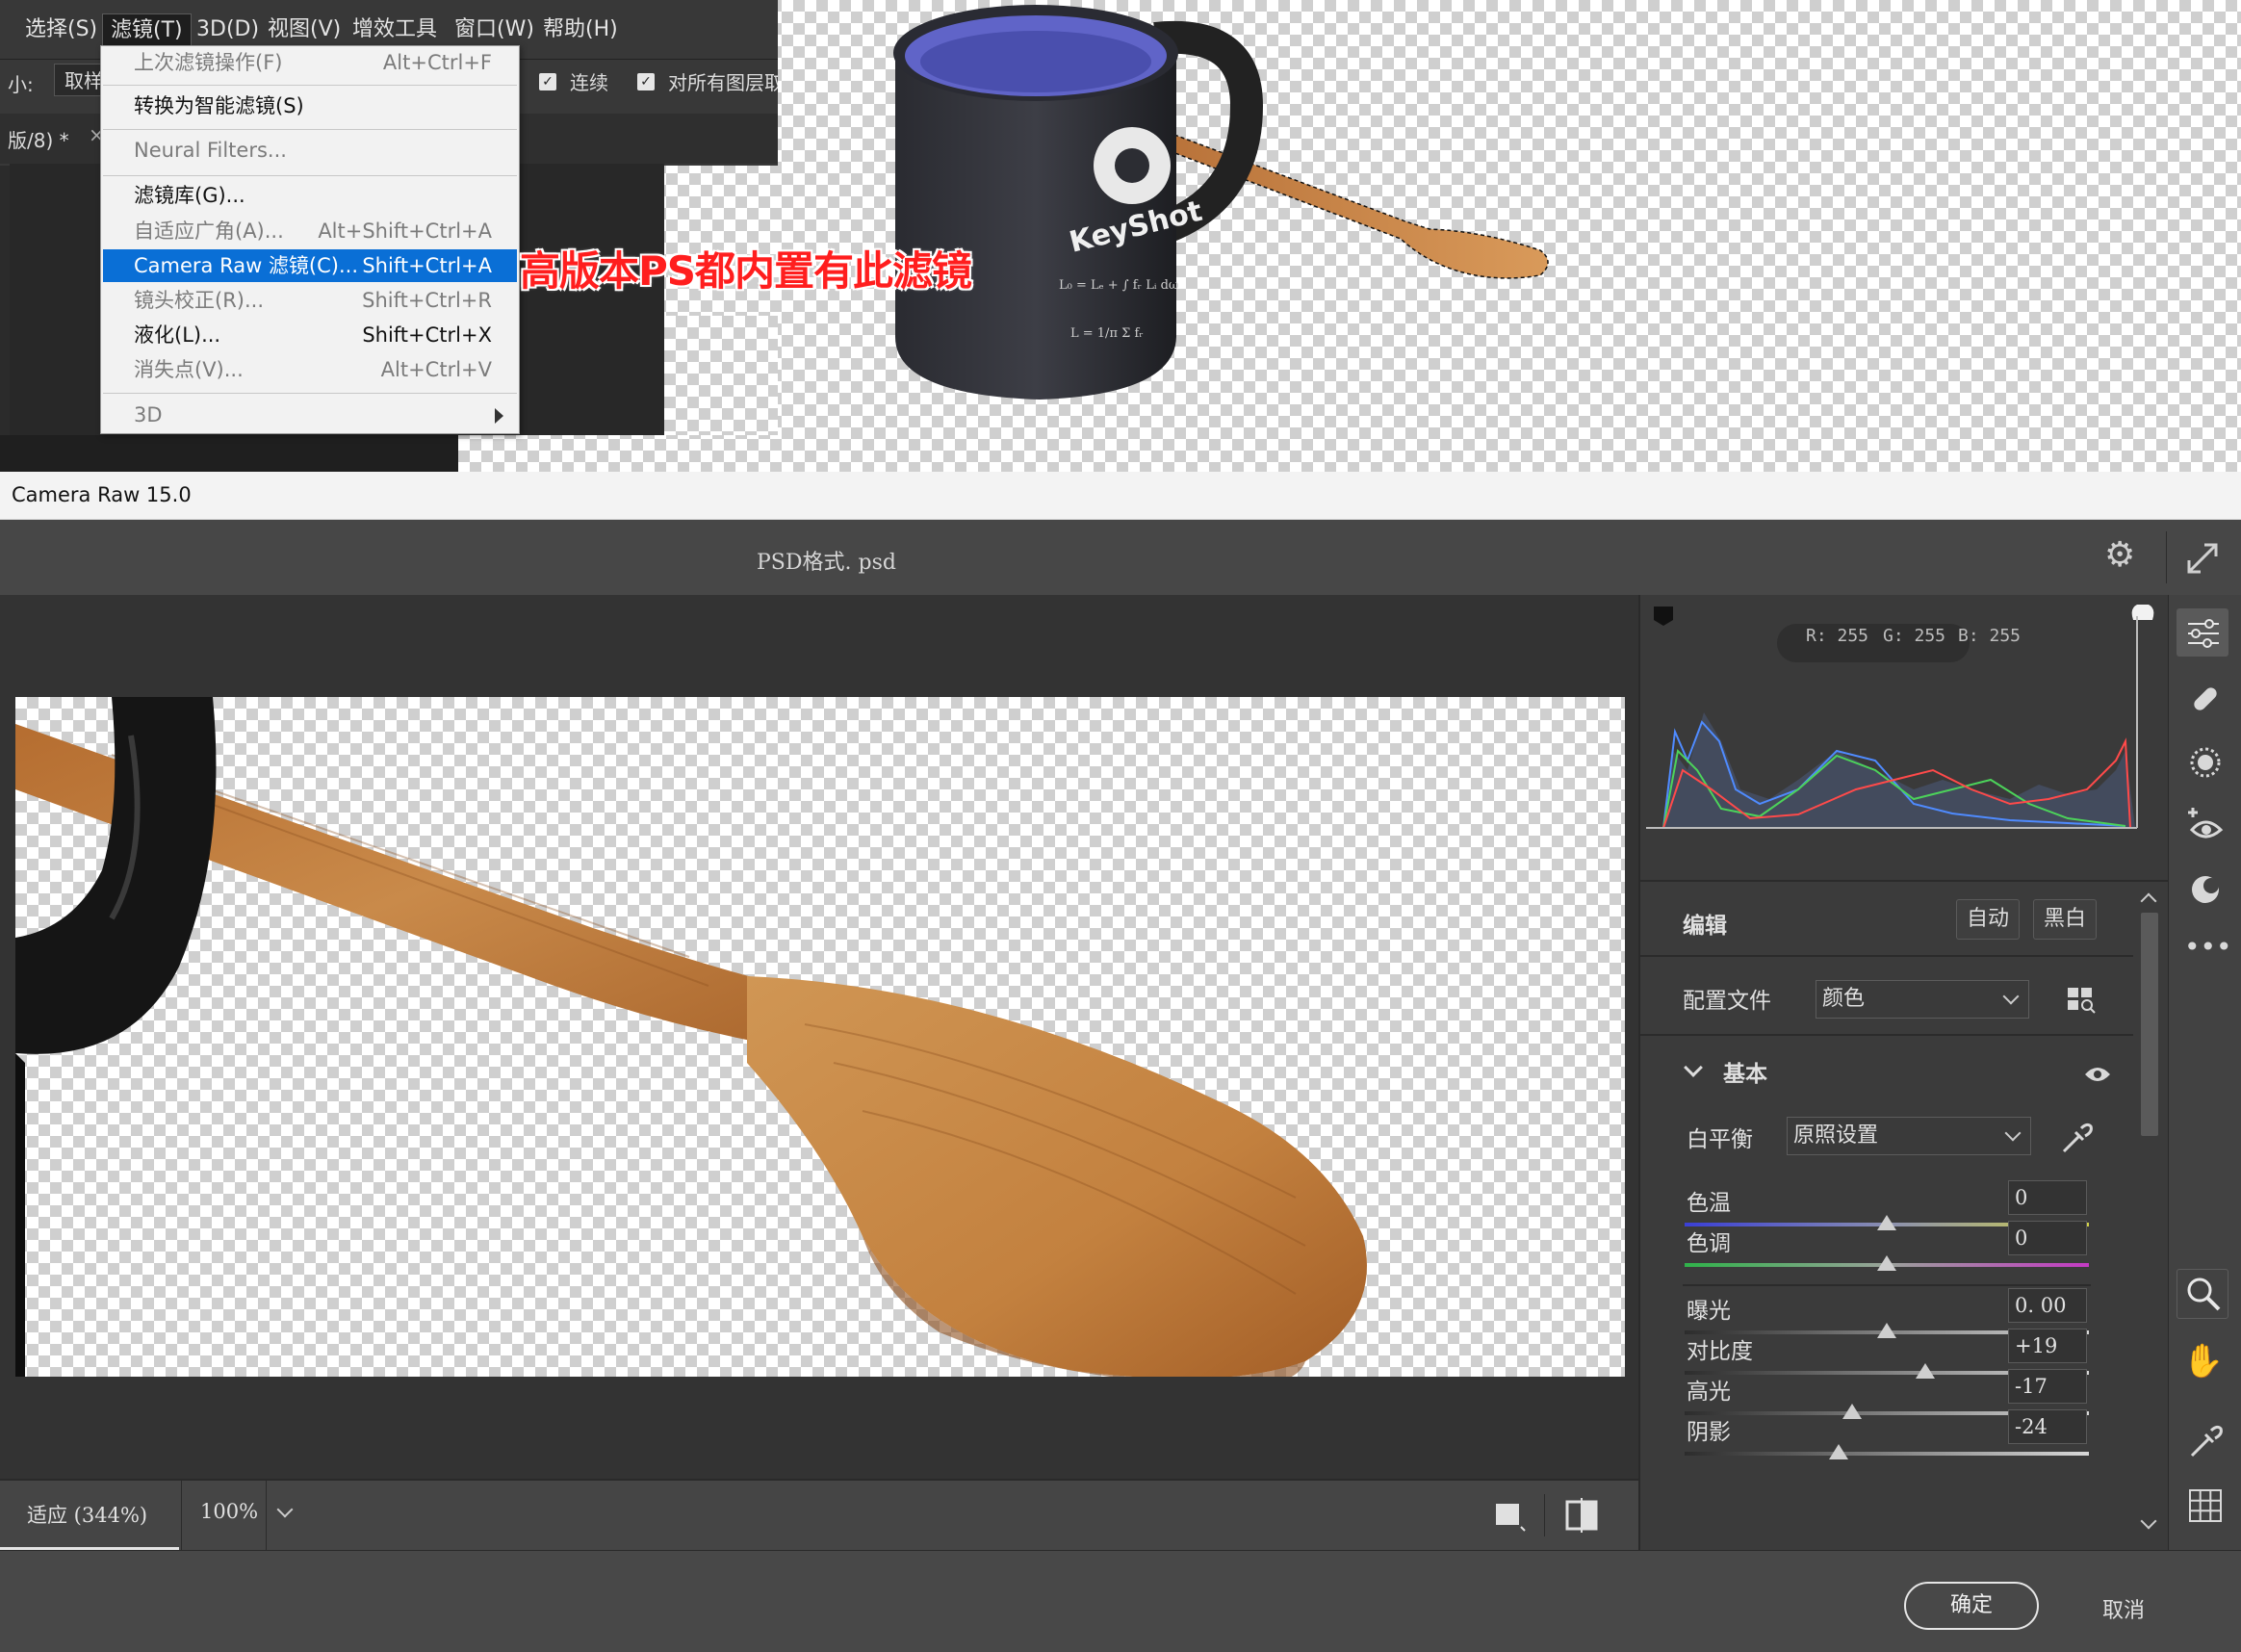  I want to click on rgb-g: G: 255, so click(1914, 636).